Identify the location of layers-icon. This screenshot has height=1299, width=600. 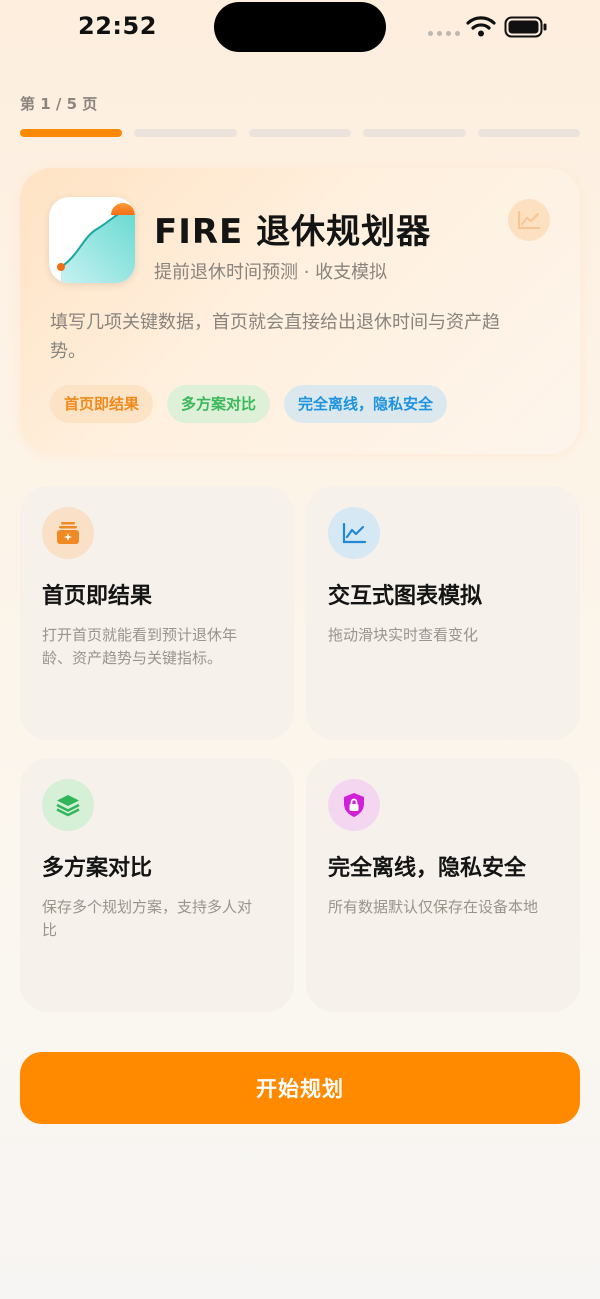
(68, 805).